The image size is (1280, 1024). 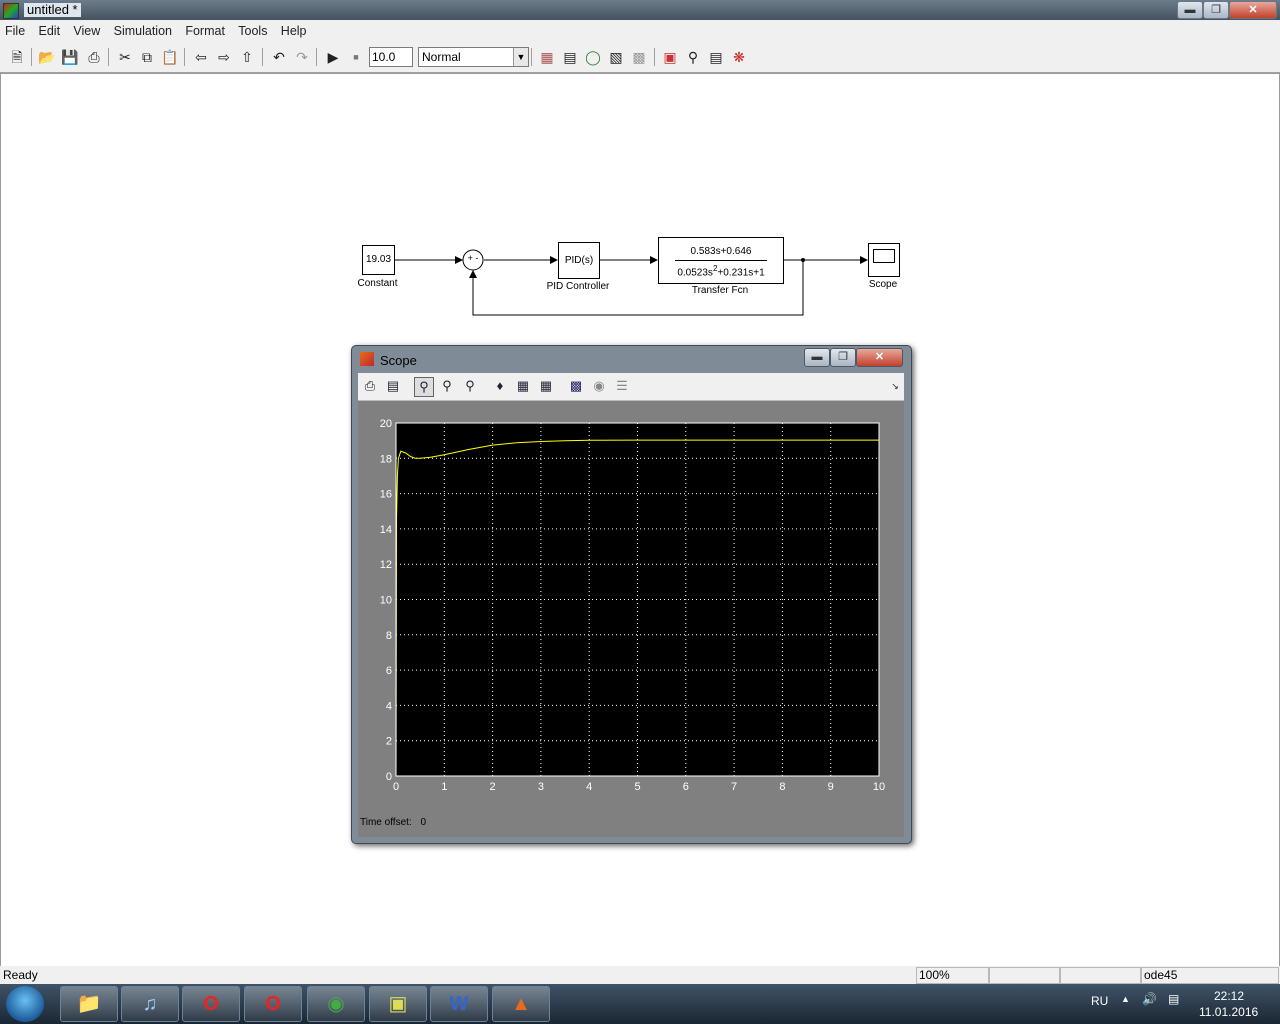 What do you see at coordinates (579, 260) in the screenshot?
I see `pid-controller-block: PID(s)` at bounding box center [579, 260].